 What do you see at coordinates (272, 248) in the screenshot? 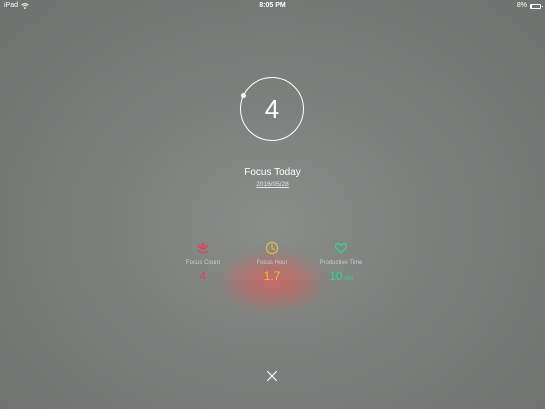
I see `clock-icon` at bounding box center [272, 248].